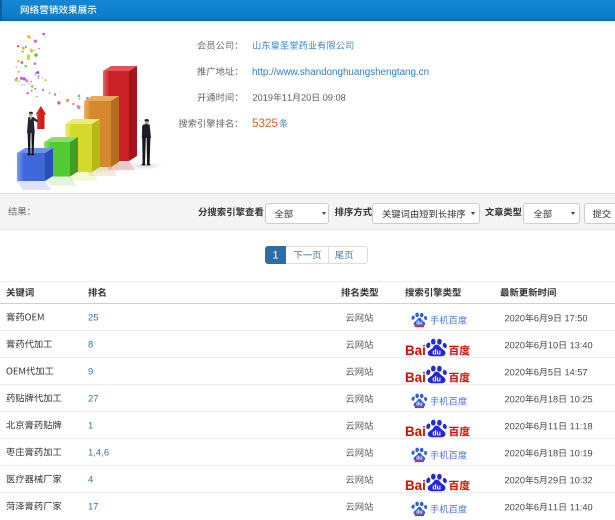 The height and width of the screenshot is (520, 615). I want to click on svg-text: 8, so click(90, 345).